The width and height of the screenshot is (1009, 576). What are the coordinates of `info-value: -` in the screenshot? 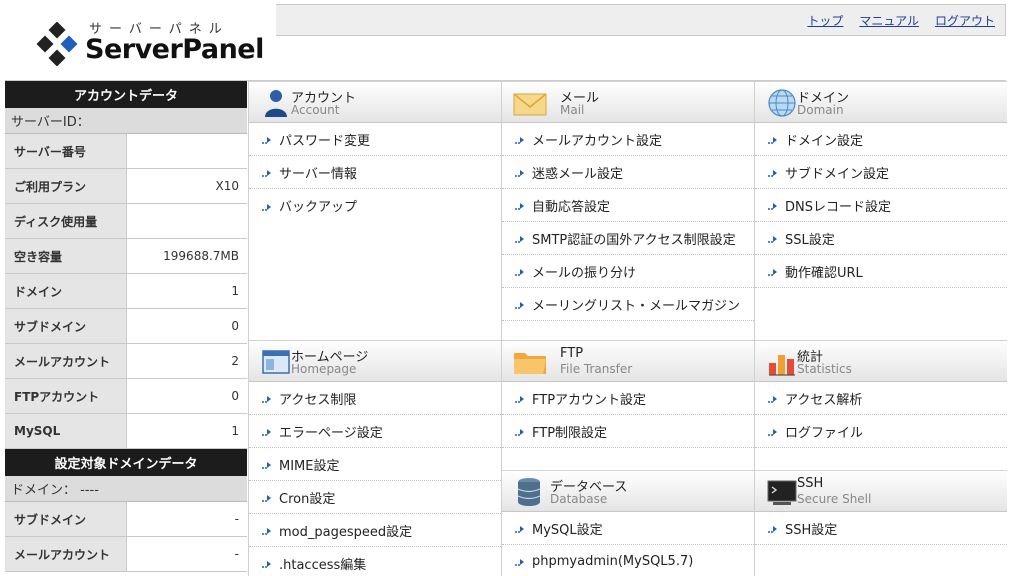 It's located at (187, 519).